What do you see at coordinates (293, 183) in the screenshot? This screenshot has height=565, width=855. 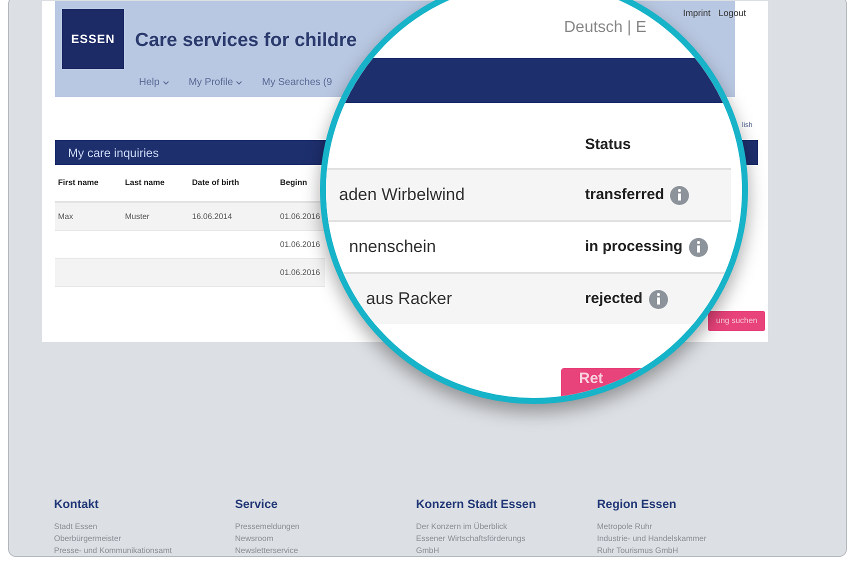 I see `column-header: Beginn` at bounding box center [293, 183].